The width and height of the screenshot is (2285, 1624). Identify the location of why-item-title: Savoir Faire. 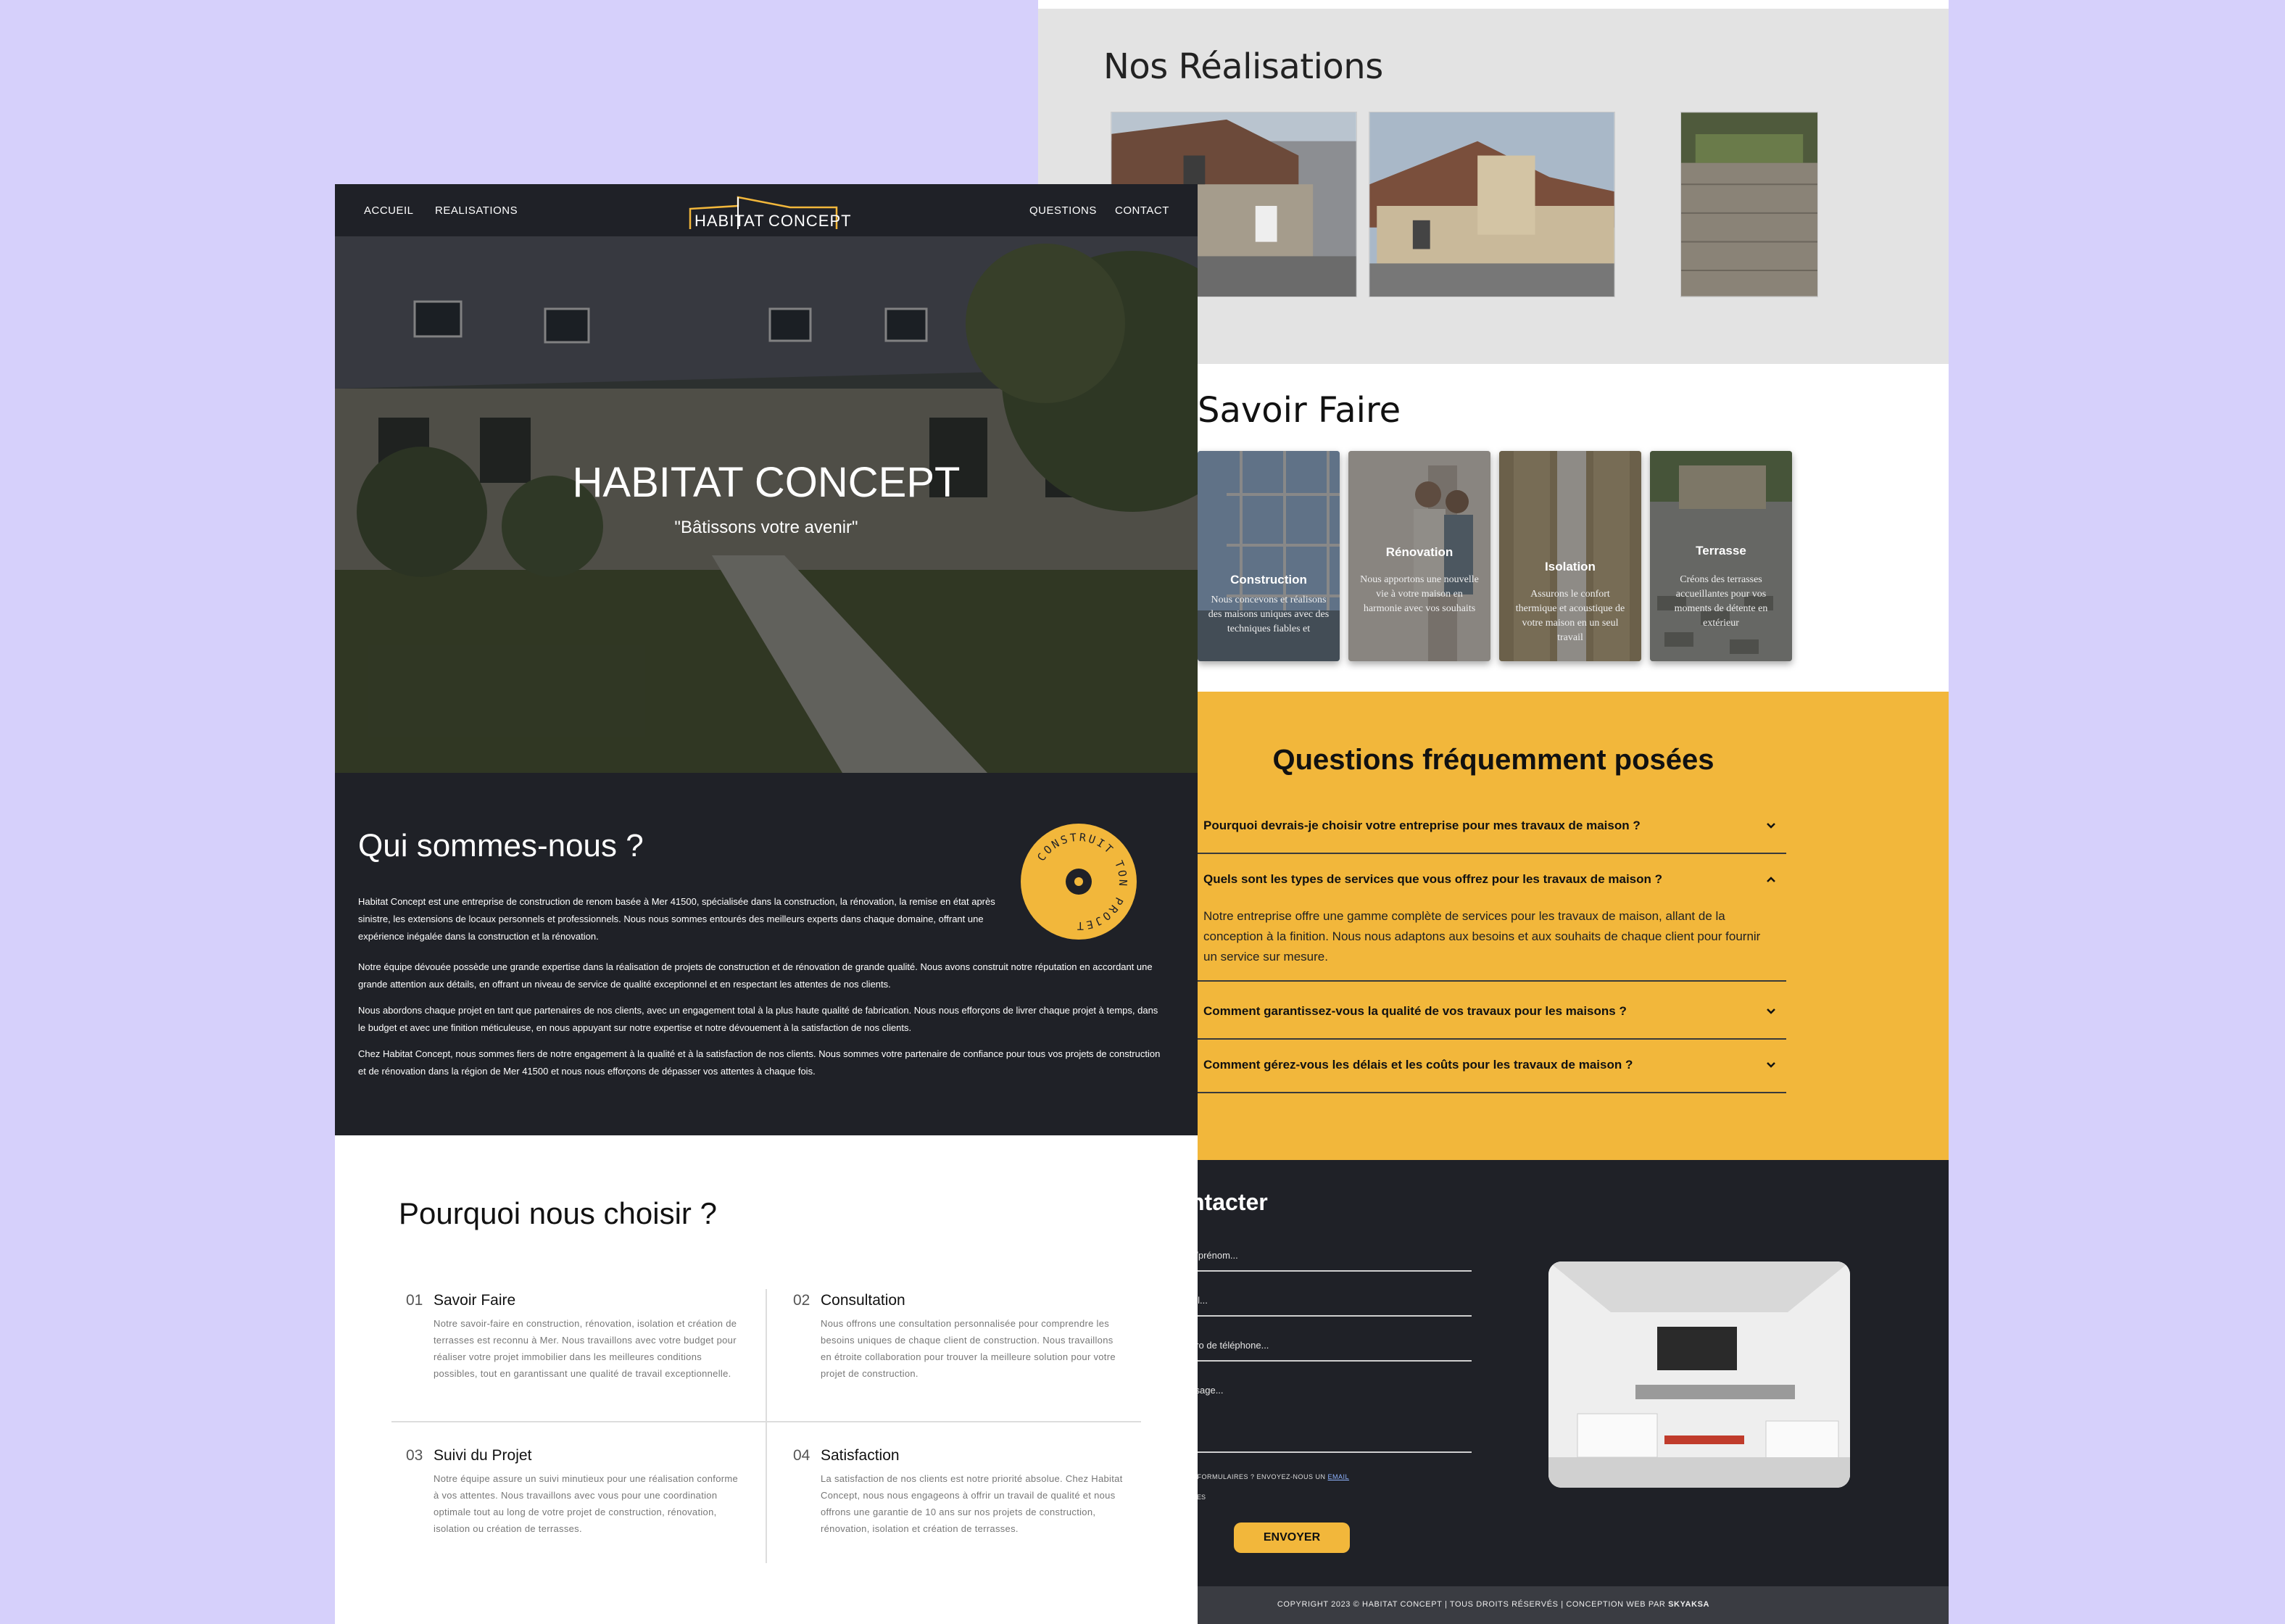
(475, 1300).